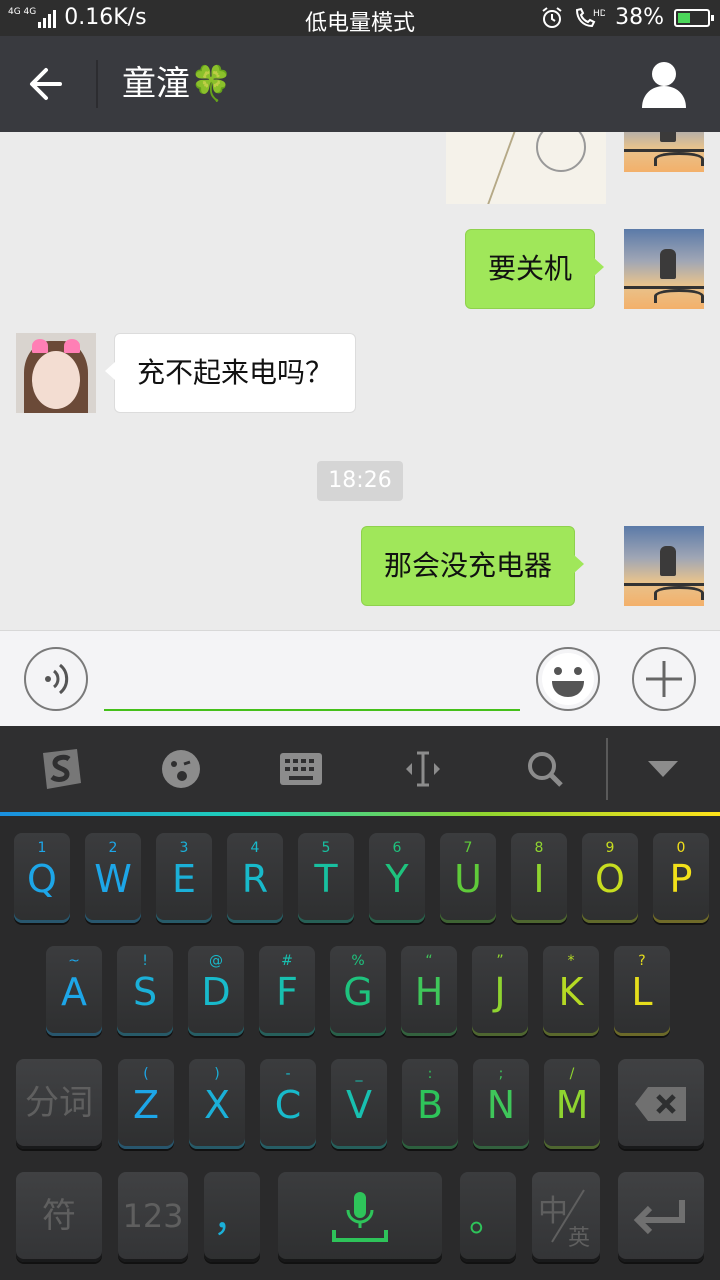  I want to click on fenci-key: 分词, so click(59, 1104).